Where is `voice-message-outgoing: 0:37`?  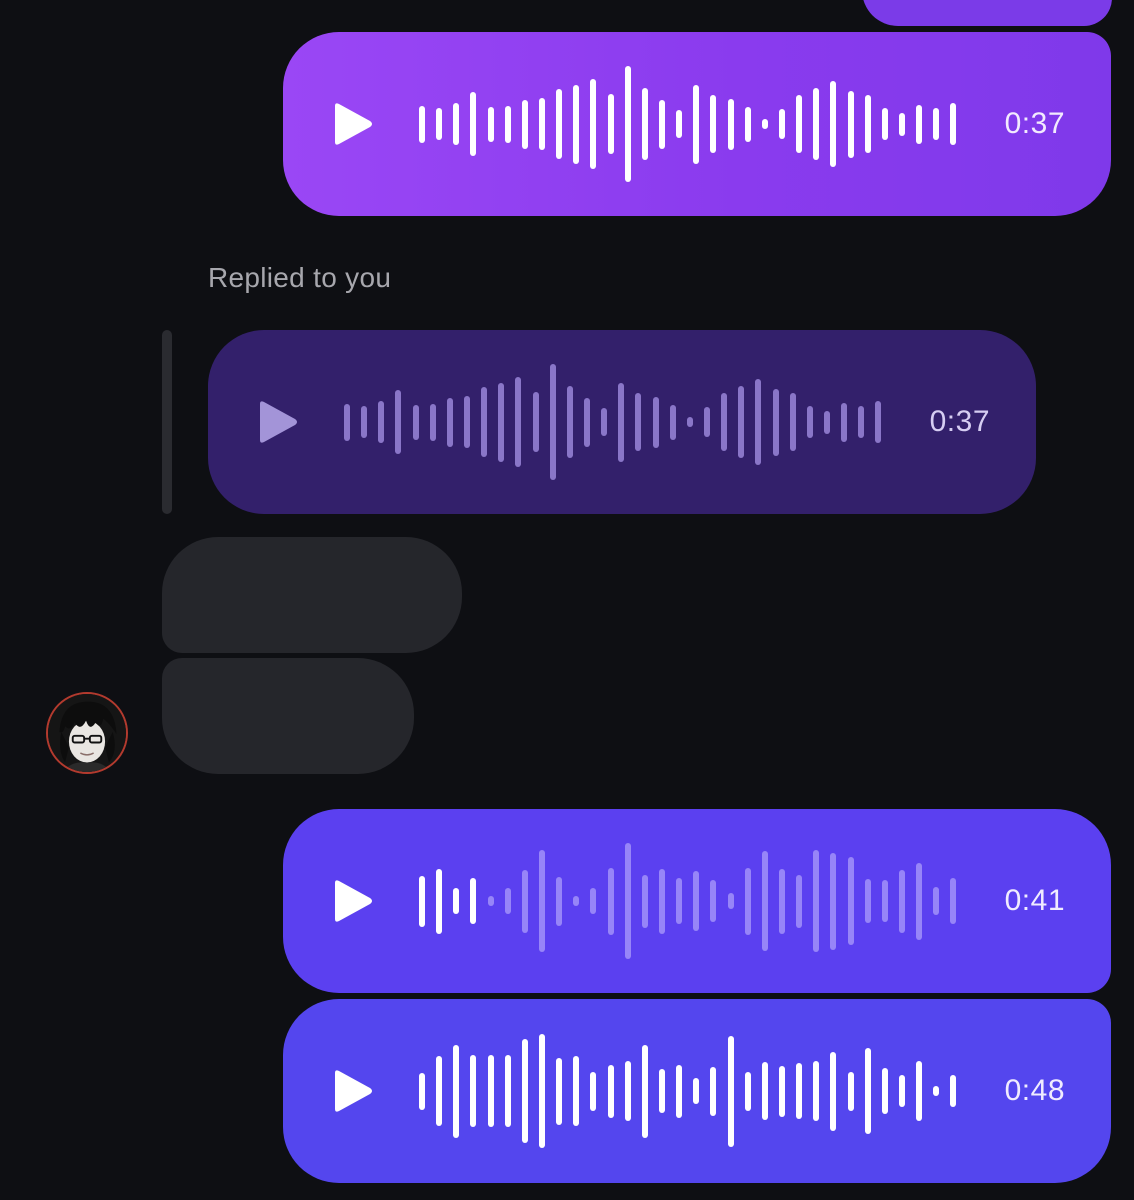 voice-message-outgoing: 0:37 is located at coordinates (697, 124).